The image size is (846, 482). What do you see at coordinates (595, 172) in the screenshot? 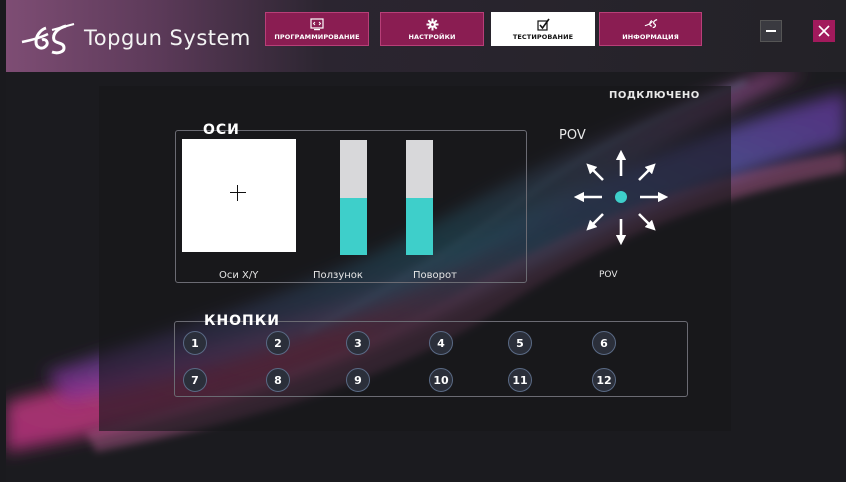
I see `pov-arrow-up-left-icon` at bounding box center [595, 172].